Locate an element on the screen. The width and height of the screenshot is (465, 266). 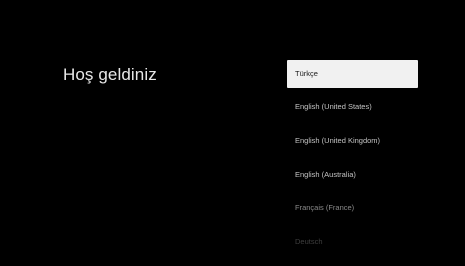
language-option-english-australia: English (Australia) is located at coordinates (352, 175).